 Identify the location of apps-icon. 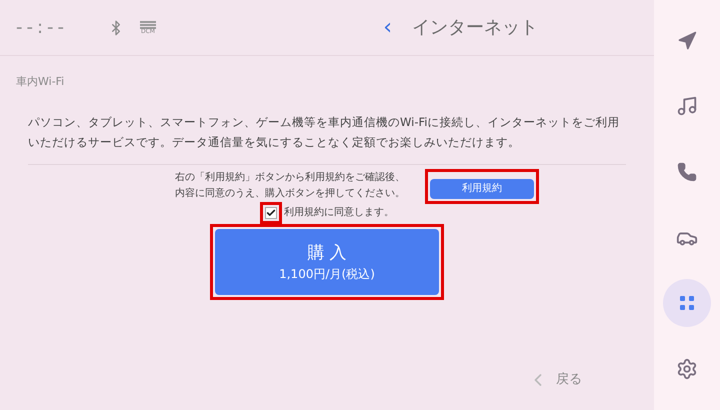
(687, 303).